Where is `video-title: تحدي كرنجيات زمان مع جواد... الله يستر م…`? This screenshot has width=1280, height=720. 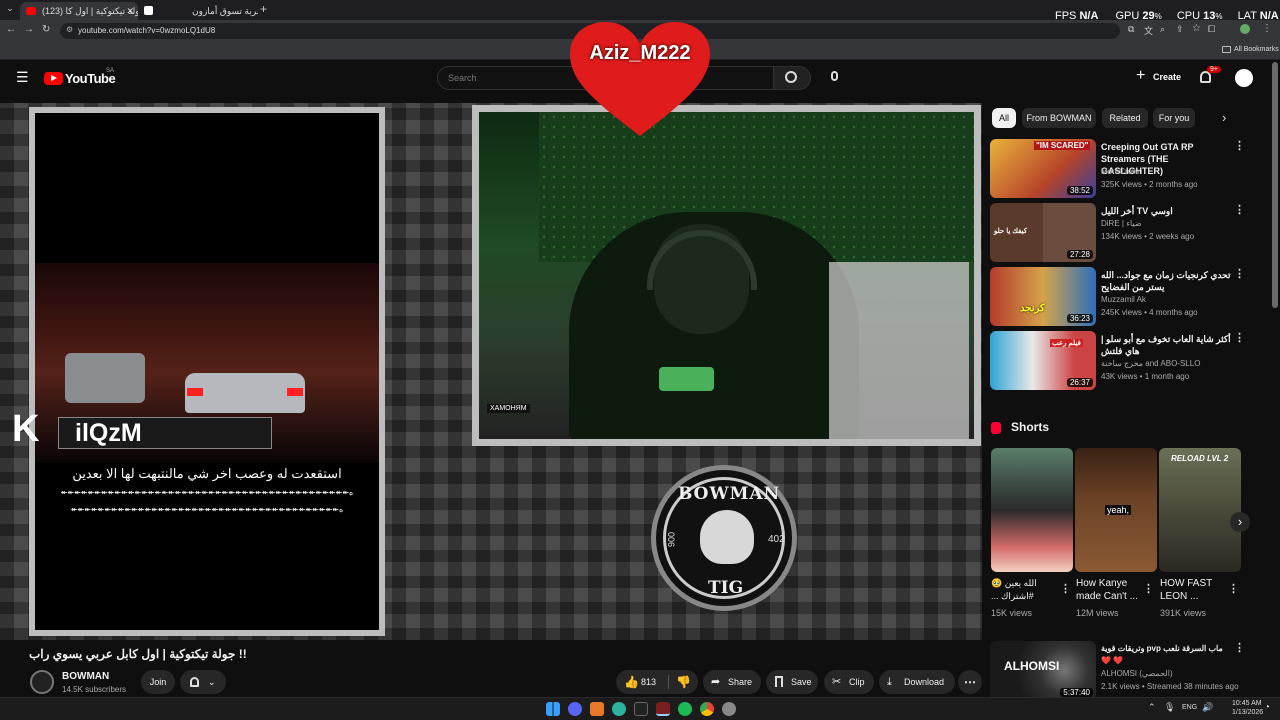 video-title: تحدي كرنجيات زمان مع جواد... الله يستر م… is located at coordinates (1166, 281).